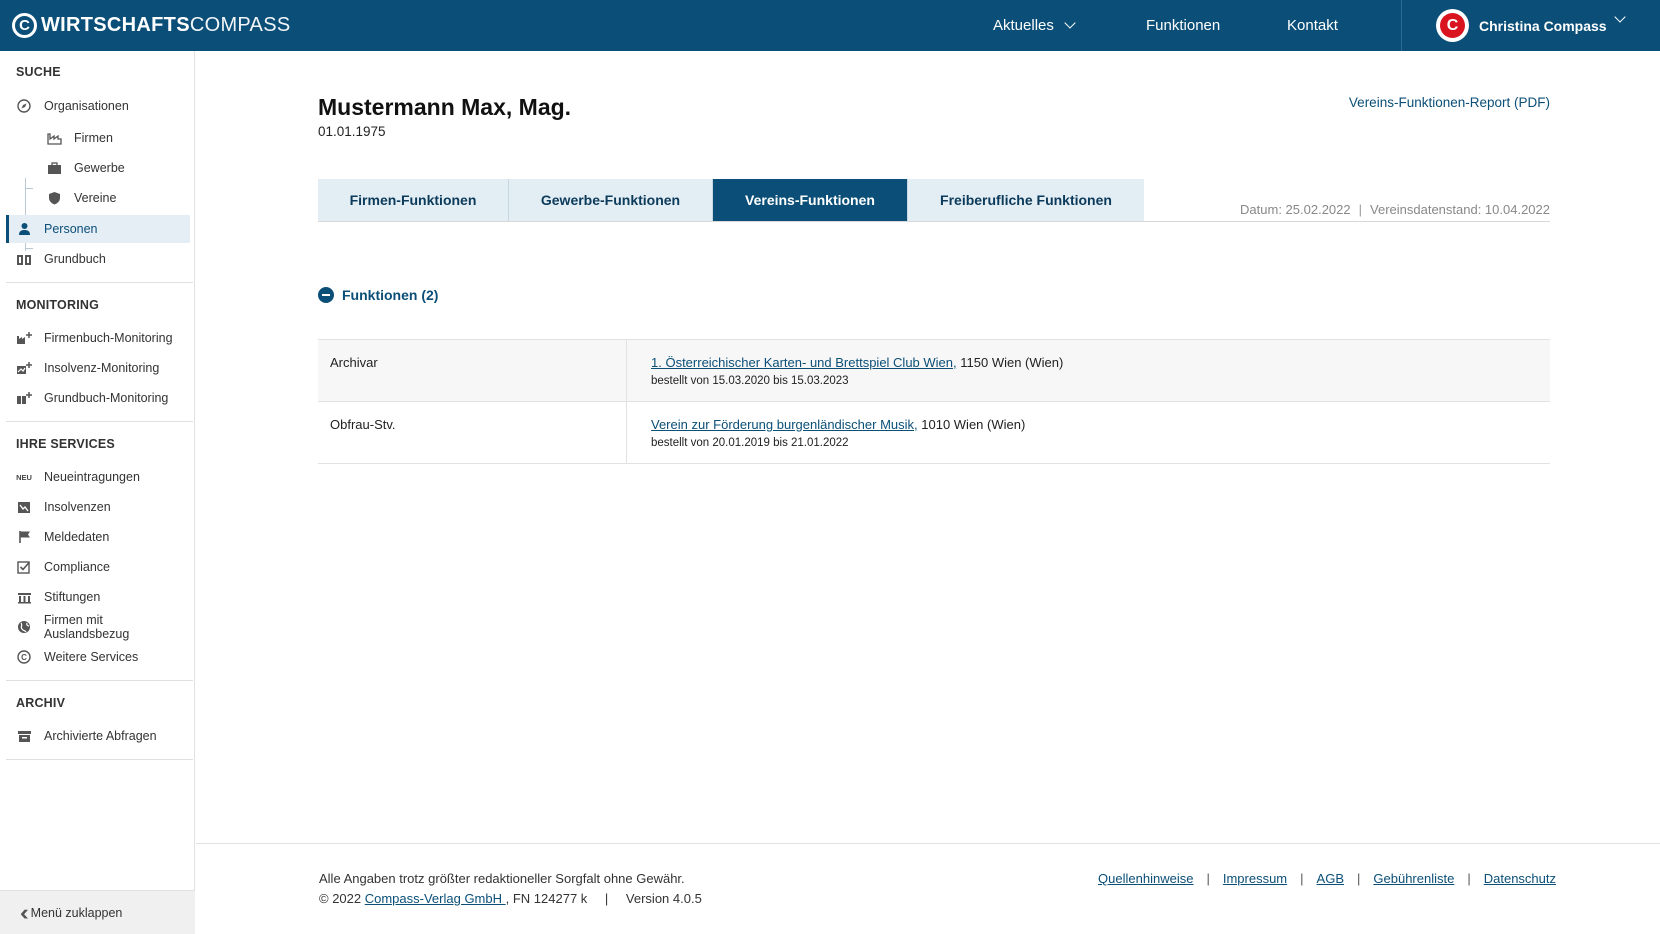 The image size is (1660, 934). Describe the element at coordinates (1070, 23) in the screenshot. I see `chevron-down-icon` at that location.